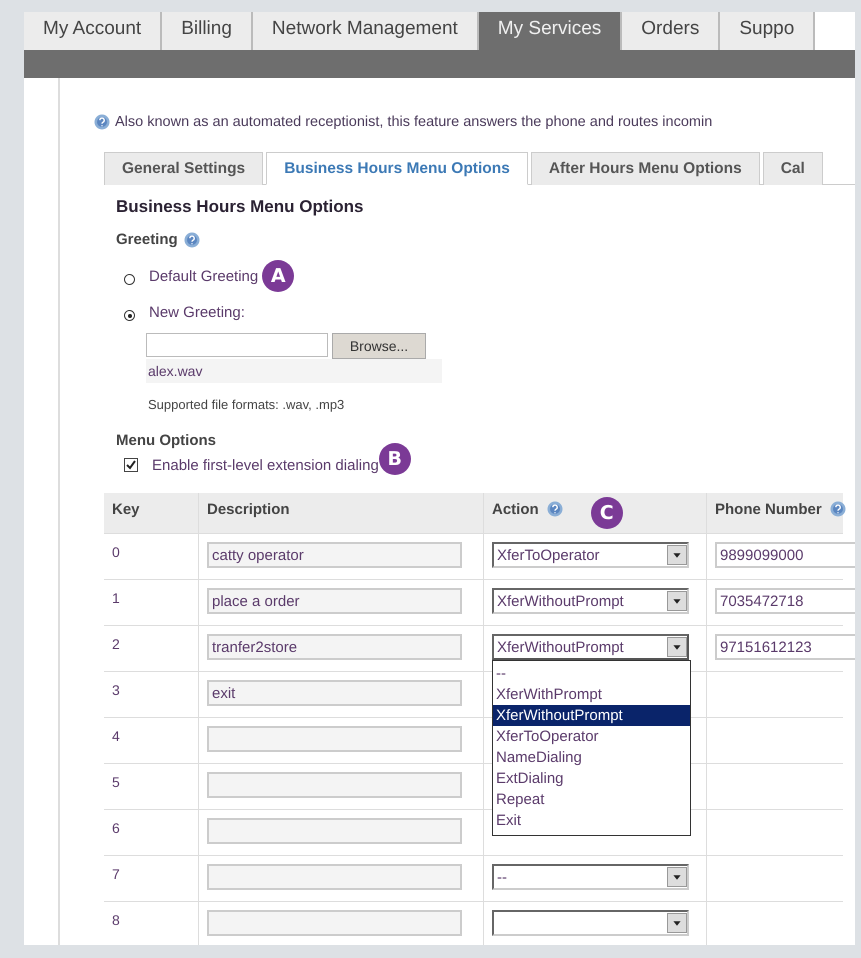 This screenshot has height=958, width=861. What do you see at coordinates (166, 440) in the screenshot?
I see `menu-options-label: Menu Options` at bounding box center [166, 440].